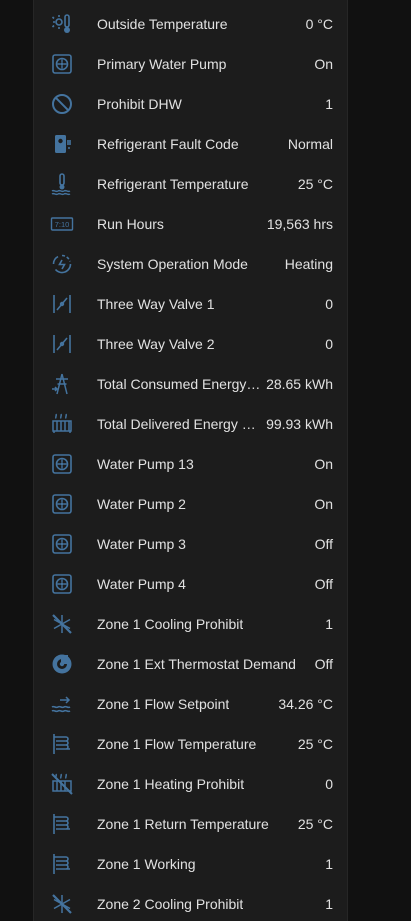  I want to click on entity-row: Zone 1 Flow Temperature 25 °C, so click(190, 744).